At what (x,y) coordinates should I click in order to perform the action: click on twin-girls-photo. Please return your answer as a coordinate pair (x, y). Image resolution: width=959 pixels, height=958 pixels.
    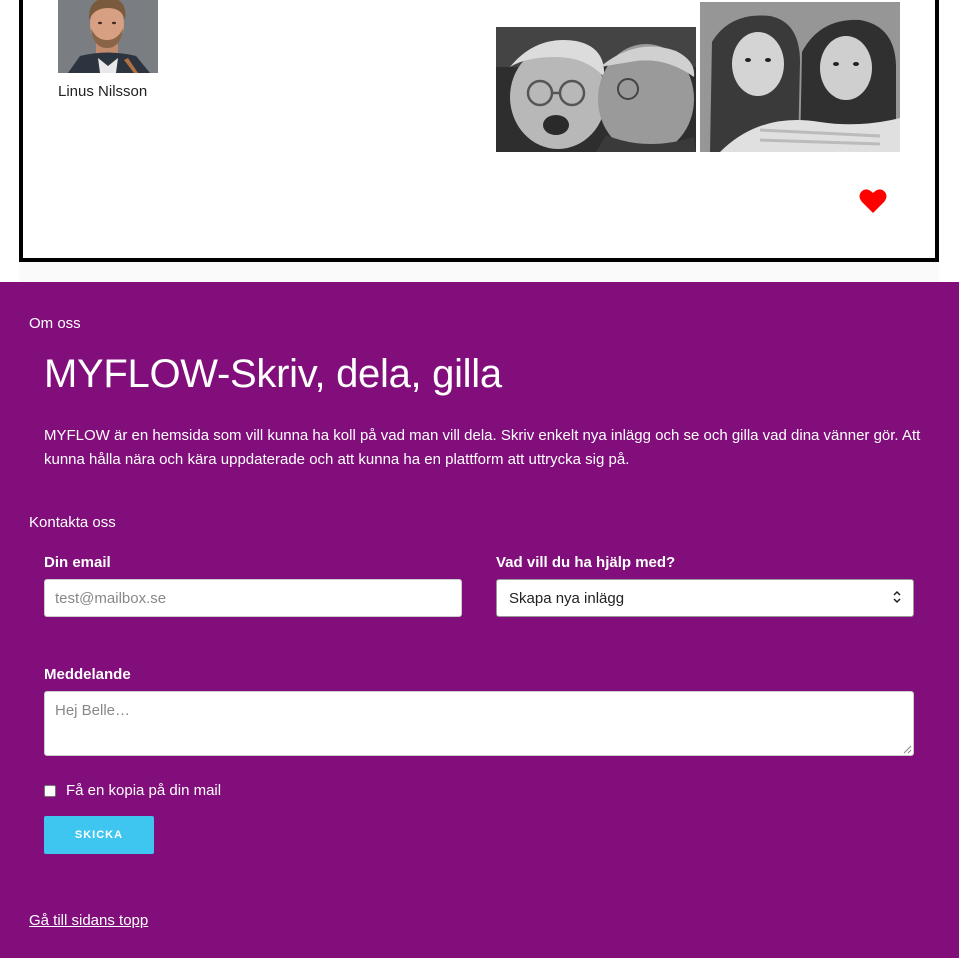
    Looking at the image, I should click on (800, 77).